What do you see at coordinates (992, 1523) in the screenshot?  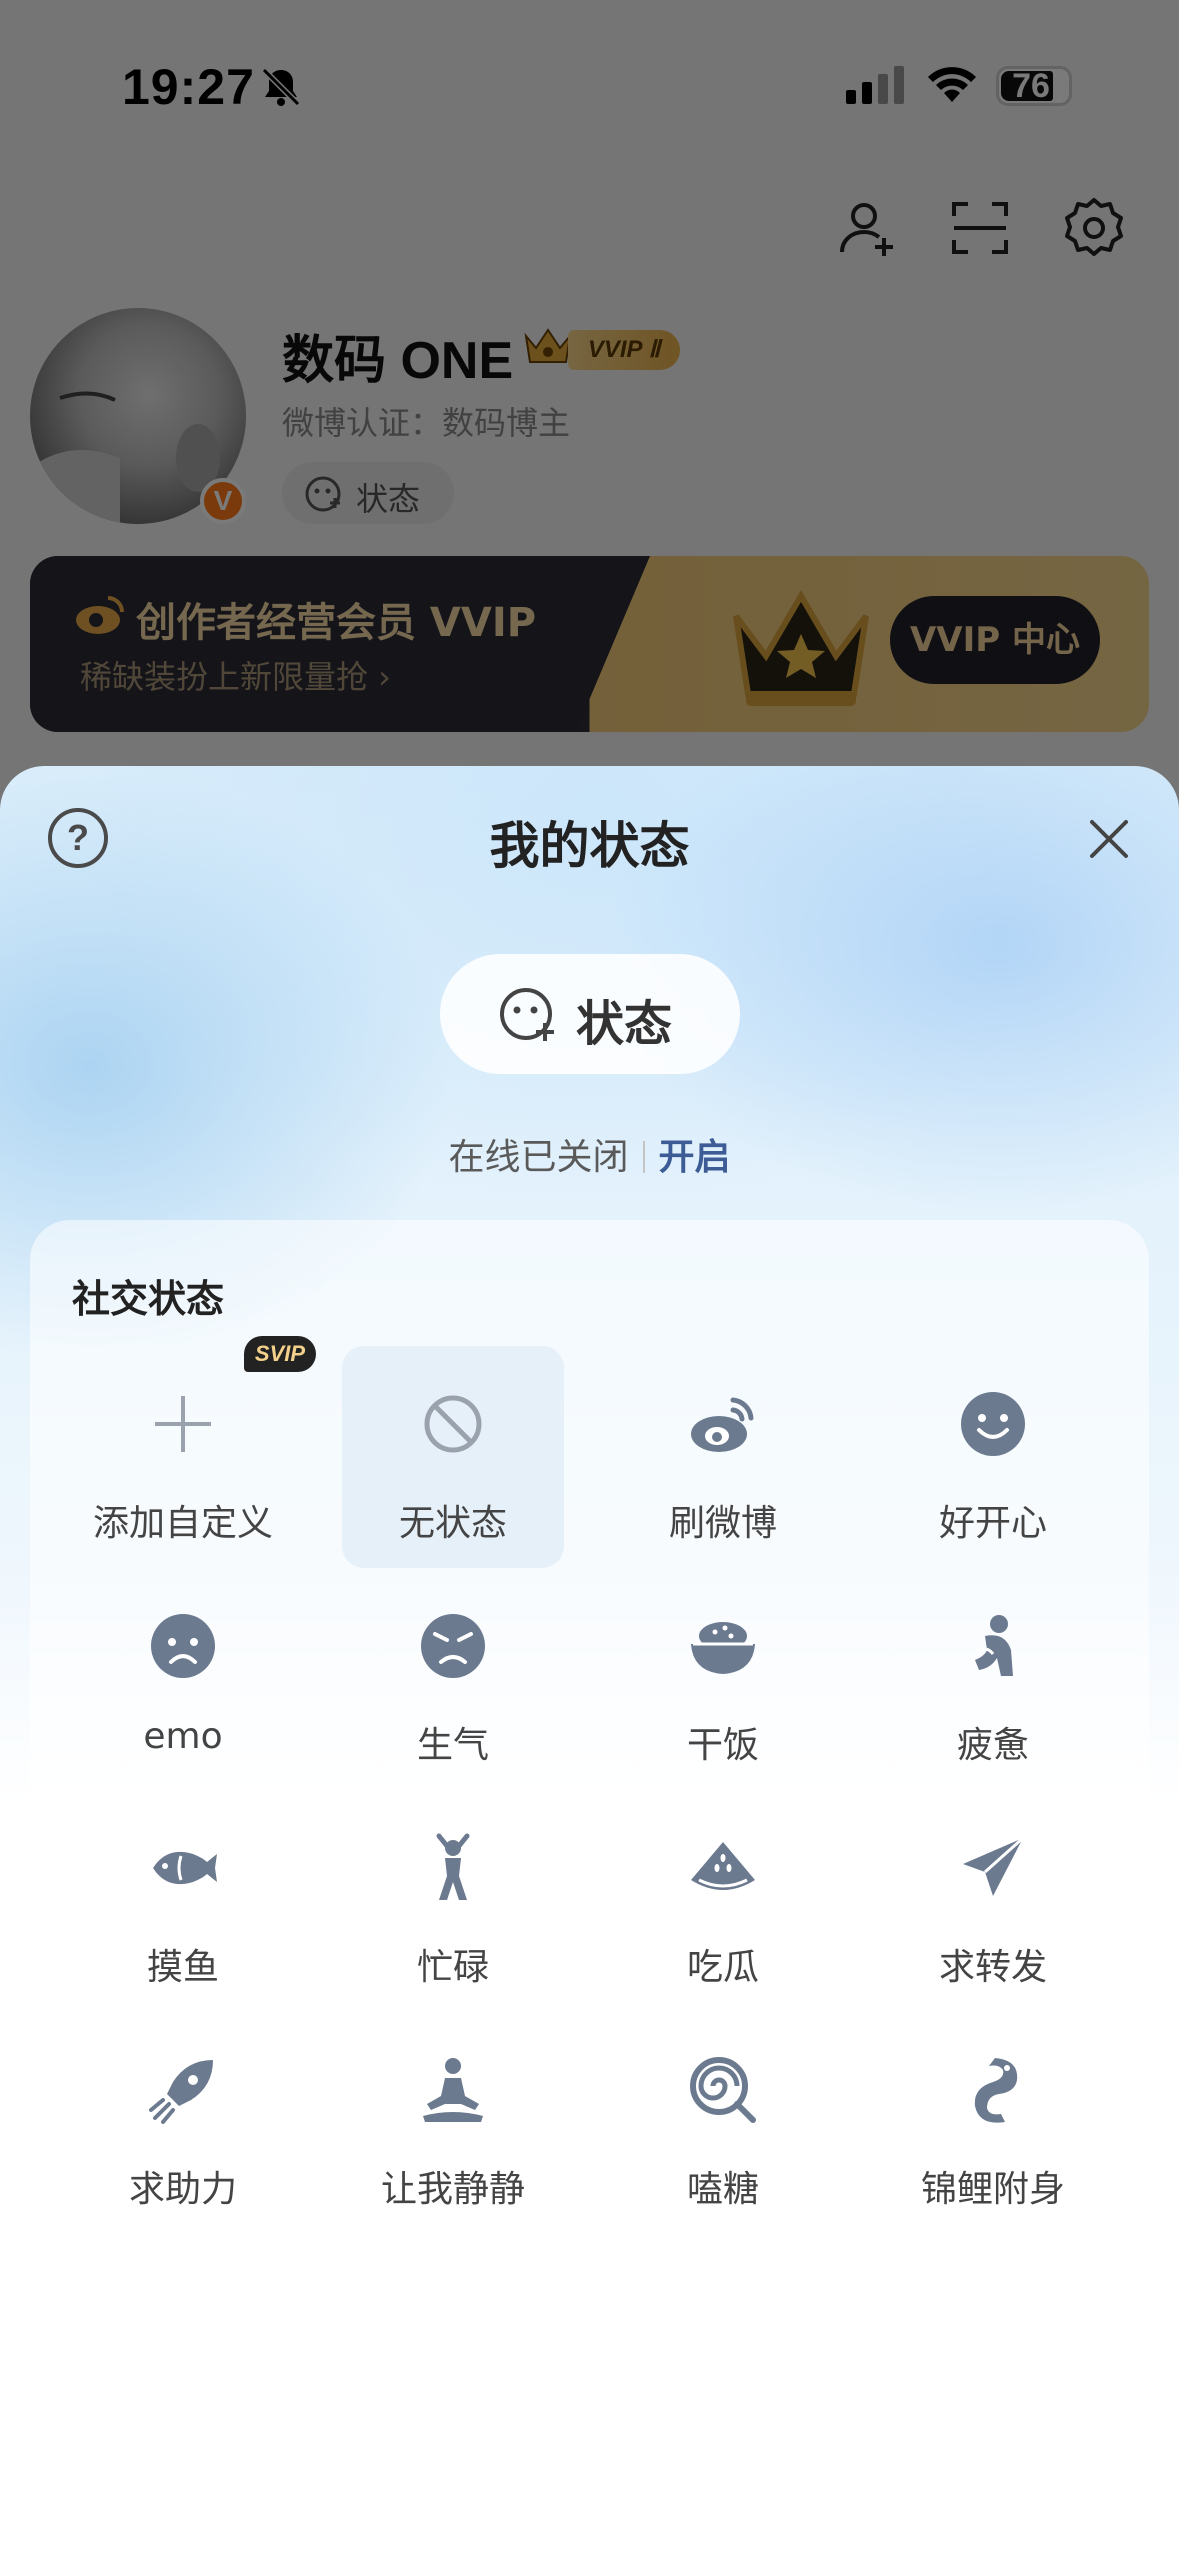 I see `status-item-label: 好开心` at bounding box center [992, 1523].